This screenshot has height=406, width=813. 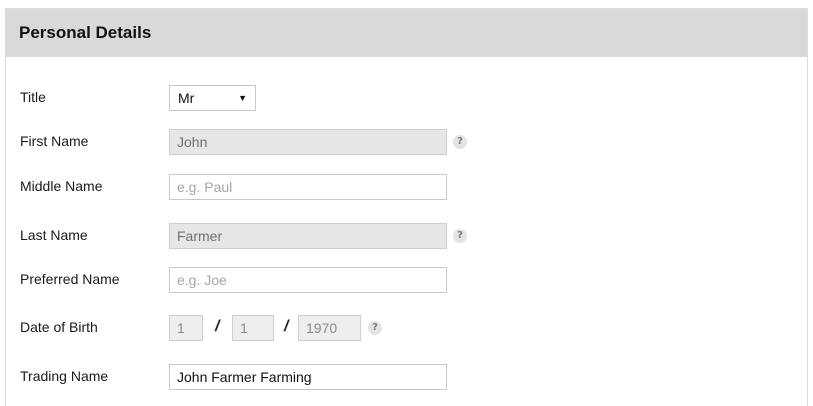 I want to click on title-select: Mr ▼, so click(x=212, y=98).